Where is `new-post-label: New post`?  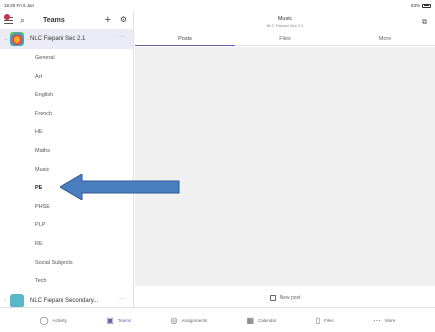 new-post-label: New post is located at coordinates (290, 297).